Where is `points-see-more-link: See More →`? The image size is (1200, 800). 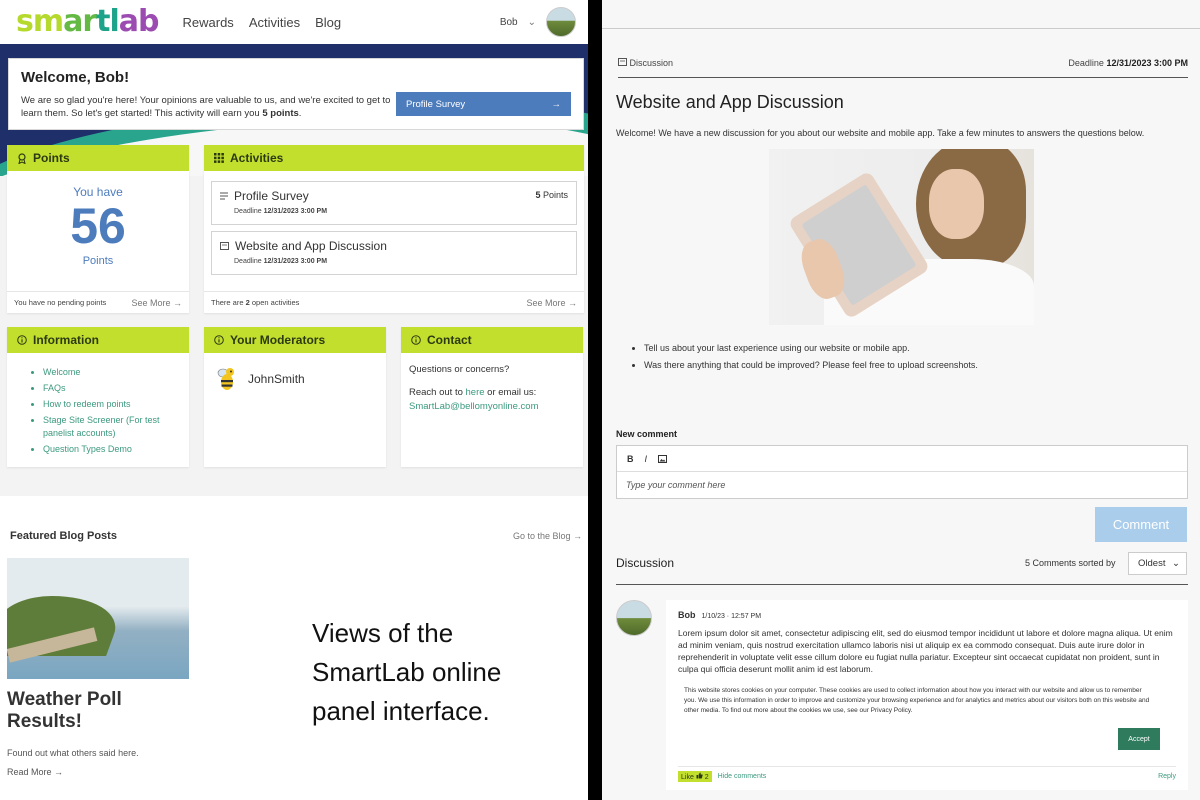
points-see-more-link: See More → is located at coordinates (156, 303).